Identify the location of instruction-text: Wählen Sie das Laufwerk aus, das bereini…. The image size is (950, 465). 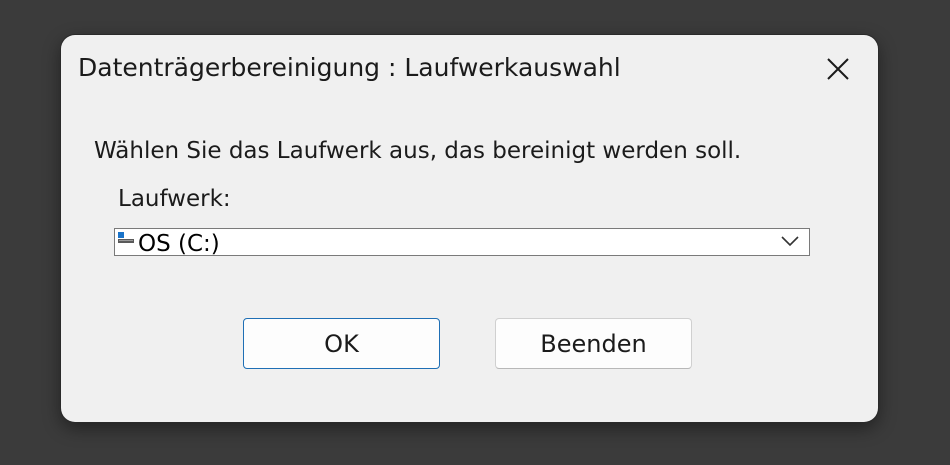
(418, 151).